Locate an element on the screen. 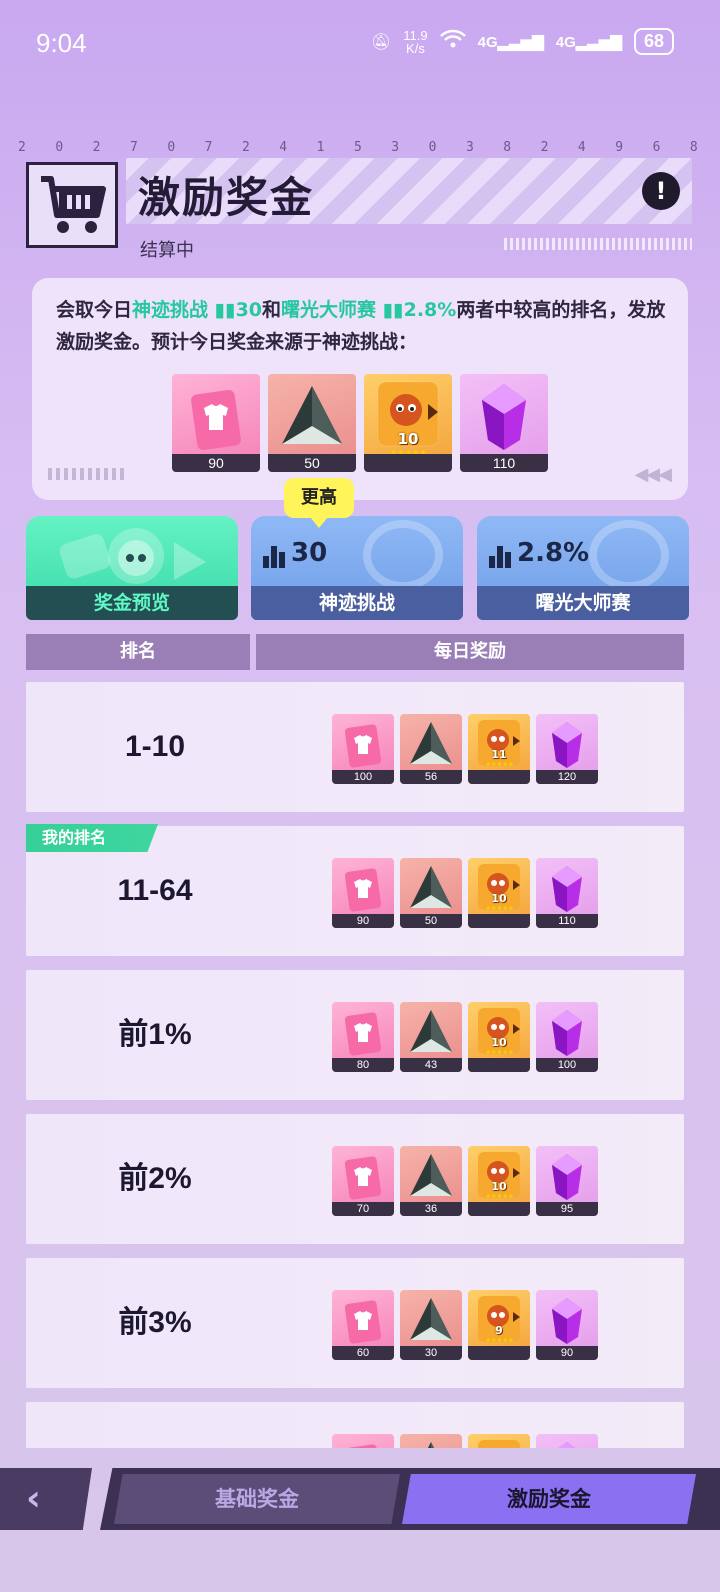  net-speed-unit: K/s is located at coordinates (415, 48).